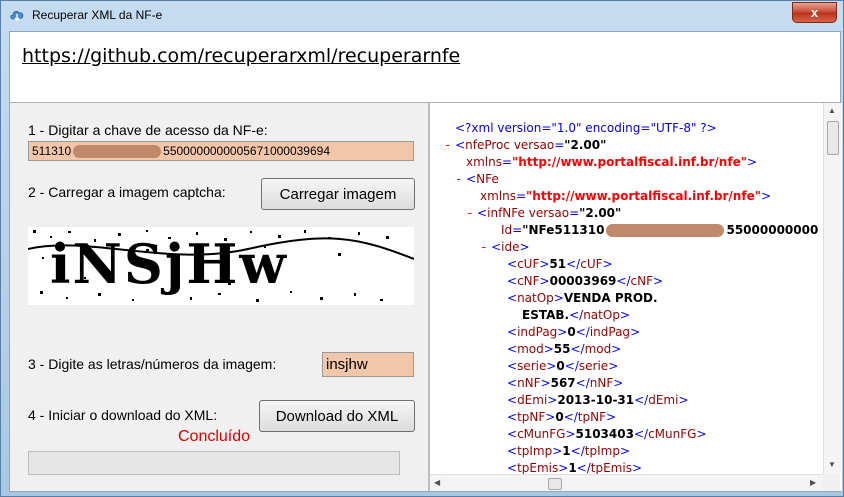  Describe the element at coordinates (832, 464) in the screenshot. I see `scroll-down-icon: ▼` at that location.